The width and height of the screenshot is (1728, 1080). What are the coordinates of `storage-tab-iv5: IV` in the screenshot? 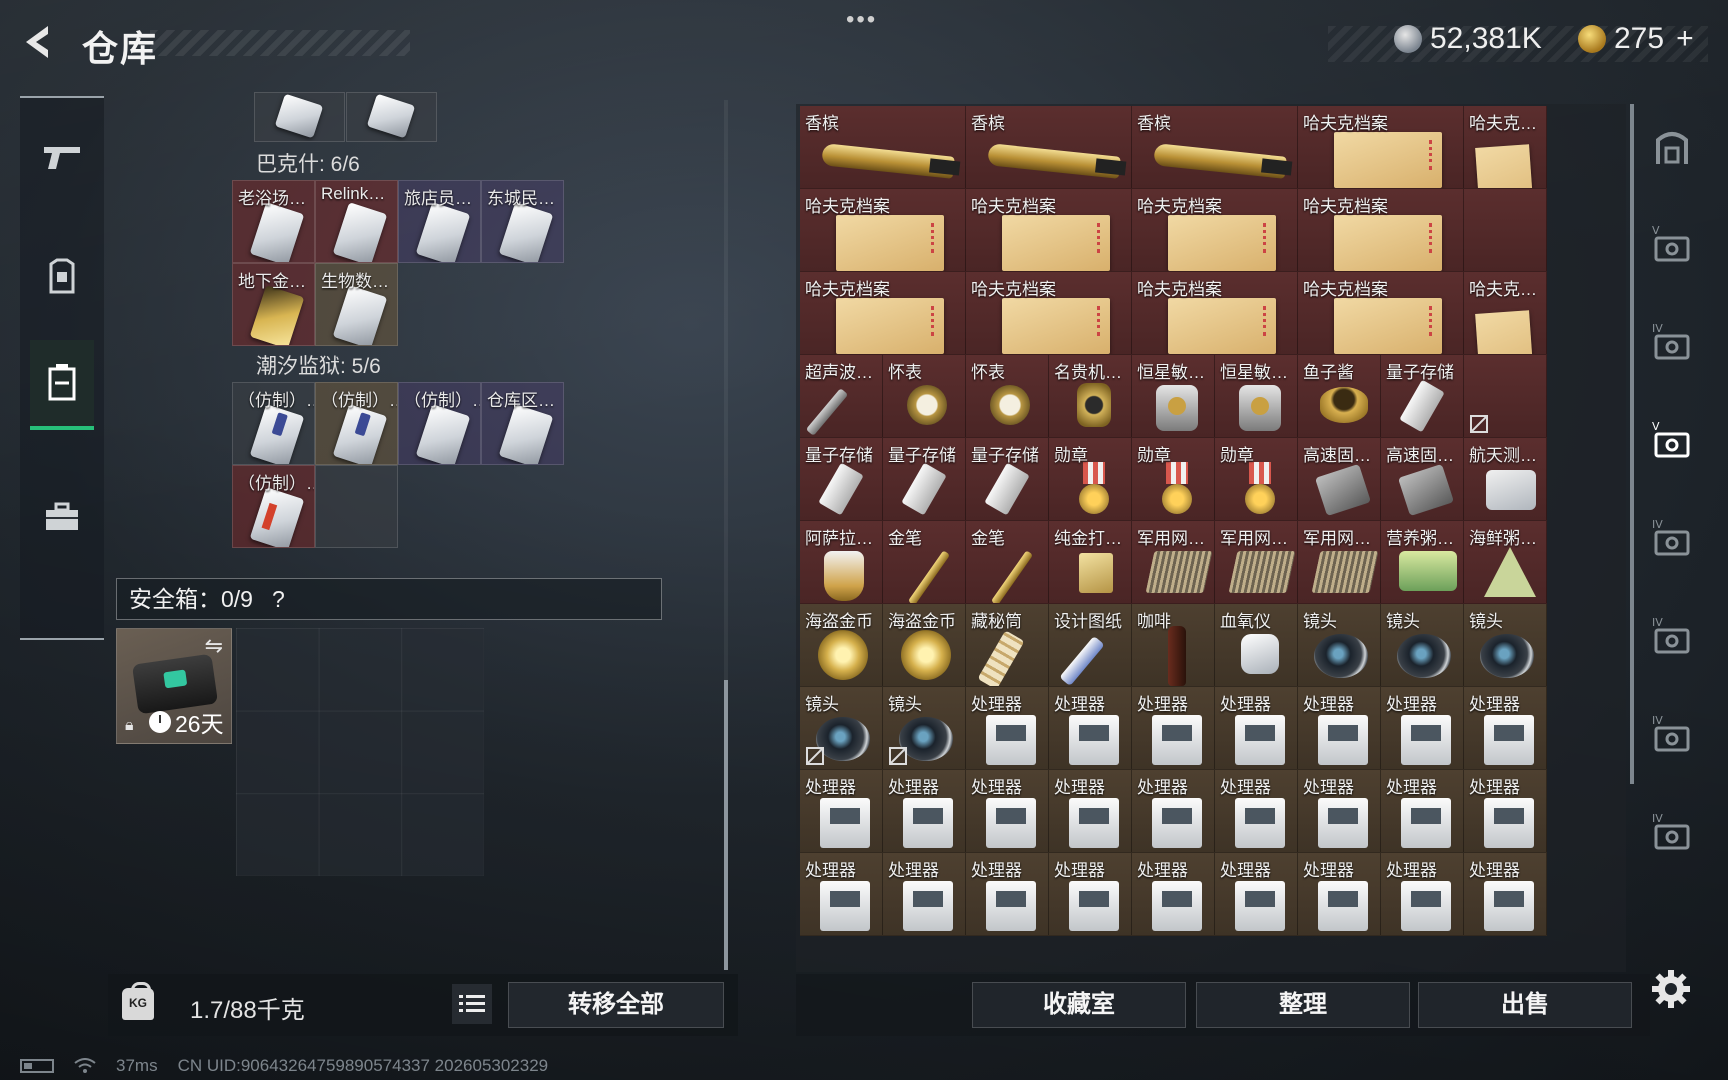 It's located at (1672, 832).